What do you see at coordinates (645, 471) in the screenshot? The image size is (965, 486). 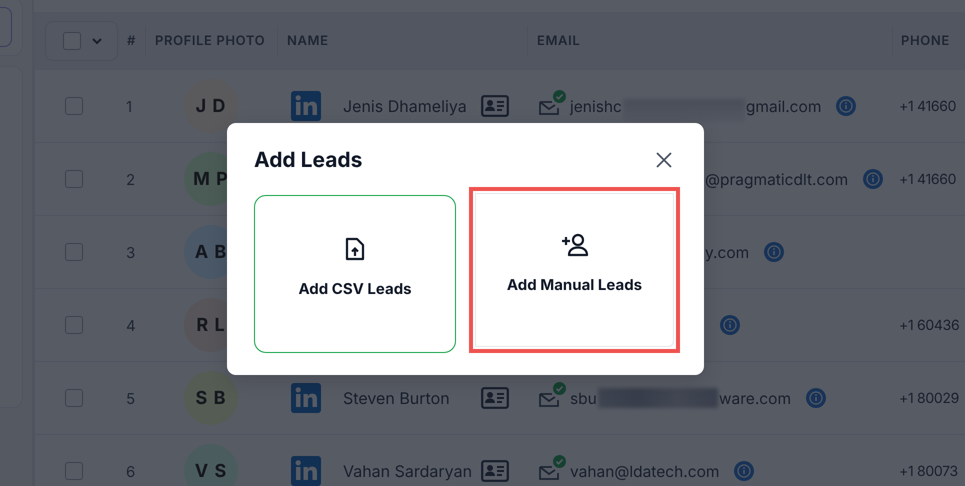 I see `email-text: vahan@ldatech.com` at bounding box center [645, 471].